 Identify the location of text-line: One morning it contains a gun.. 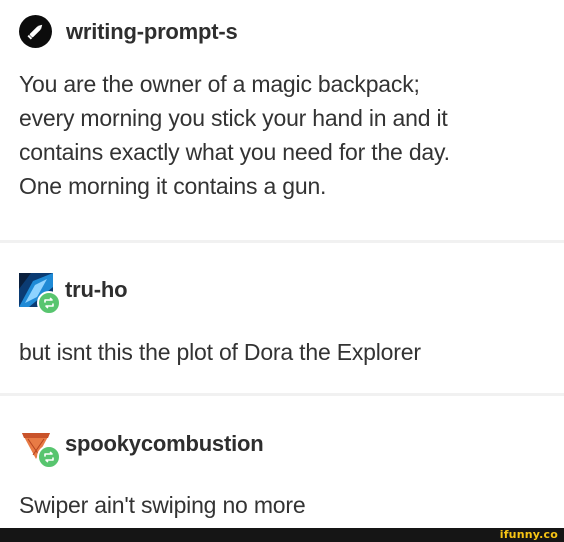
(173, 186).